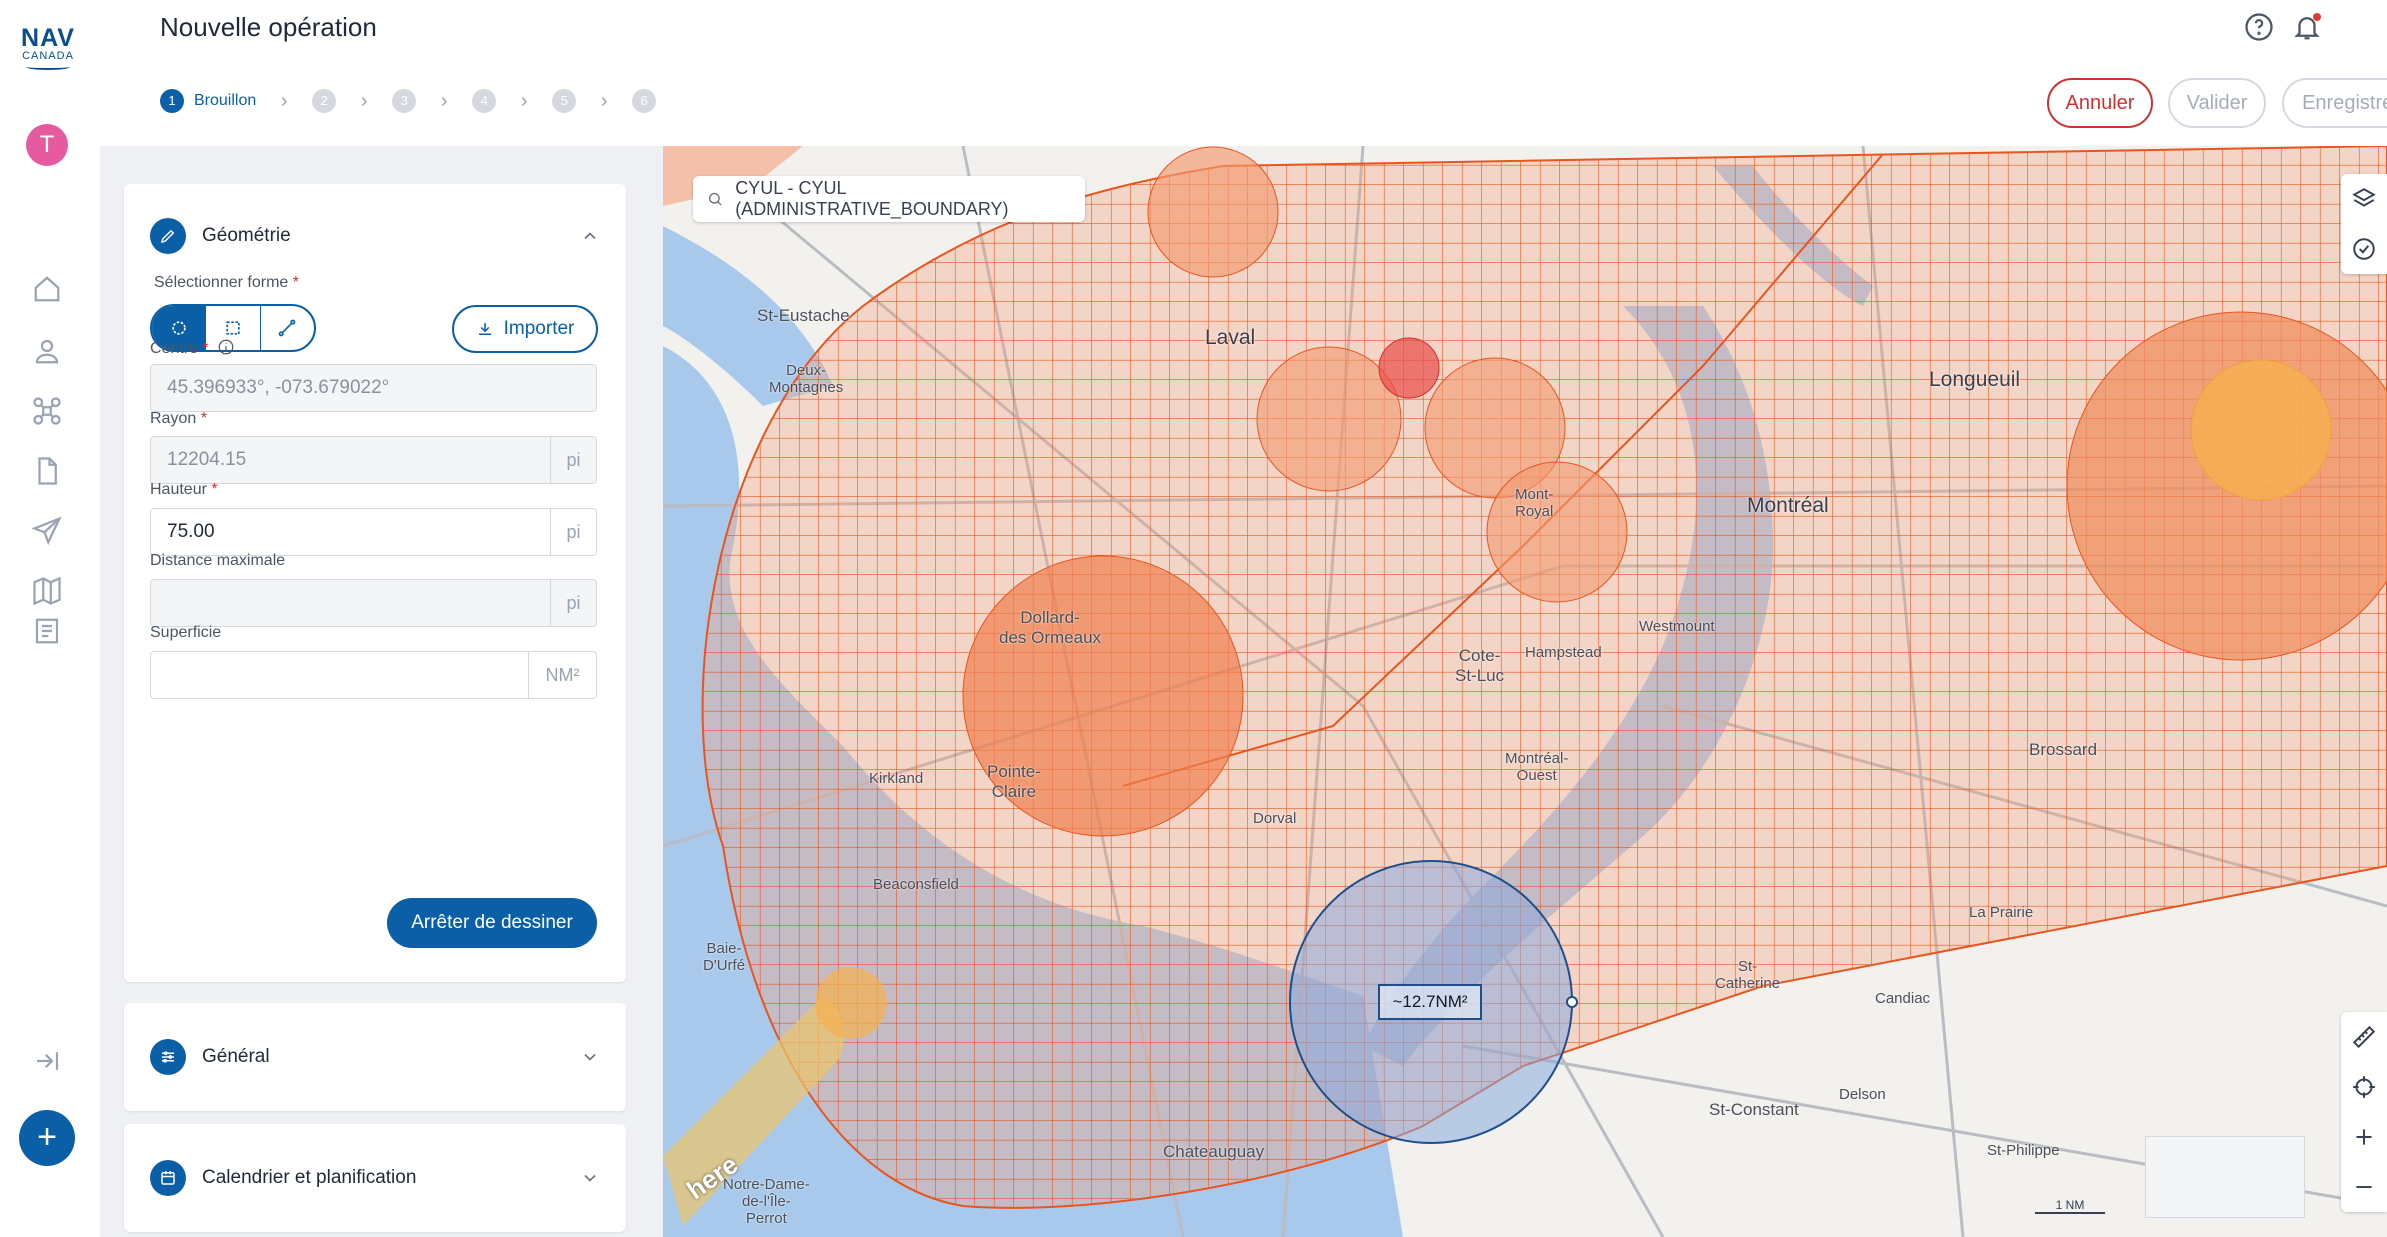 This screenshot has height=1237, width=2387. Describe the element at coordinates (2307, 27) in the screenshot. I see `bell-icon` at that location.